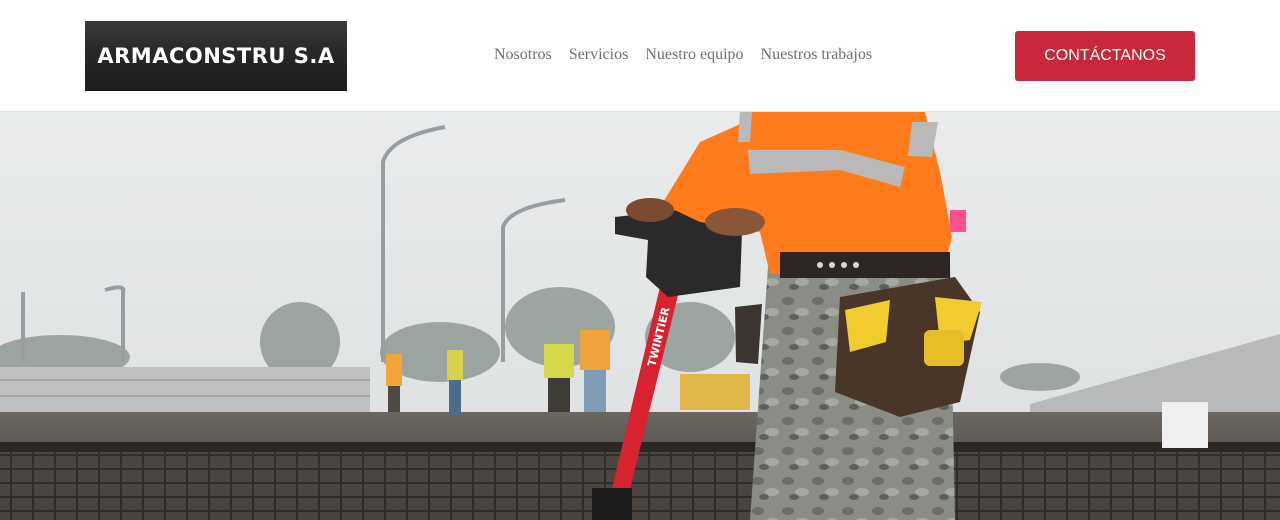 Image resolution: width=1280 pixels, height=520 pixels. I want to click on nav-link-nuestro-equipo: Nuestro equipo, so click(694, 55).